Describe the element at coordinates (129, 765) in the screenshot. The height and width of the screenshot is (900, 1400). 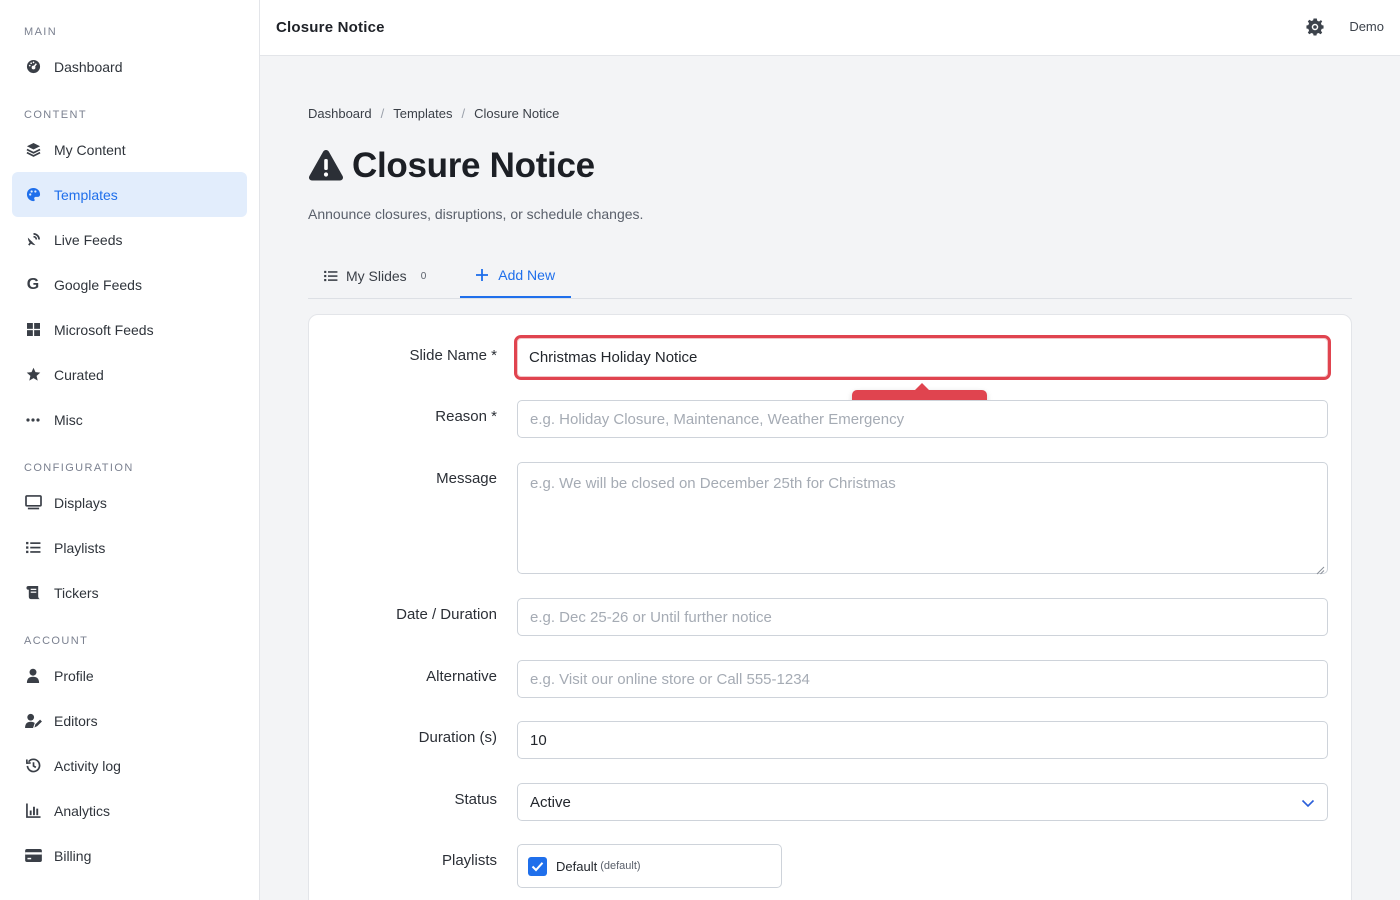
I see `sidebar-item-activity-log: Activity log` at that location.